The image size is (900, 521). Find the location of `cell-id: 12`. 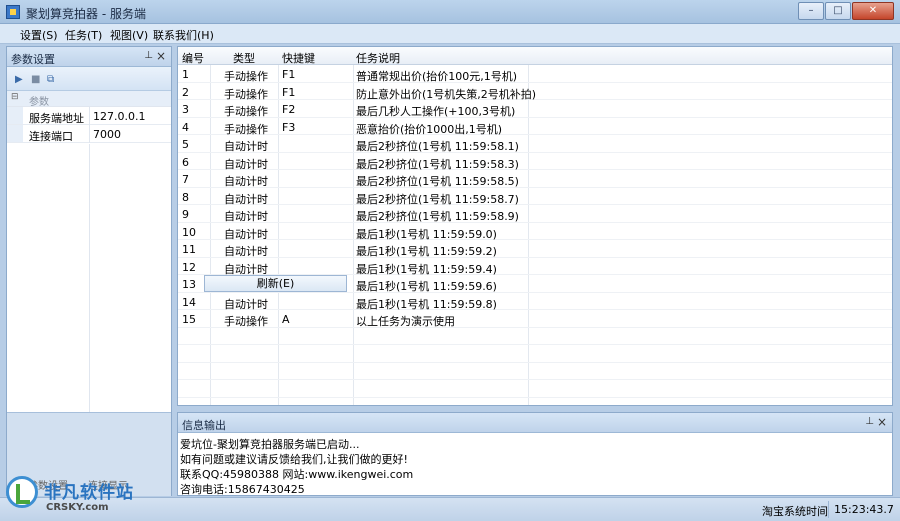

cell-id: 12 is located at coordinates (189, 267).